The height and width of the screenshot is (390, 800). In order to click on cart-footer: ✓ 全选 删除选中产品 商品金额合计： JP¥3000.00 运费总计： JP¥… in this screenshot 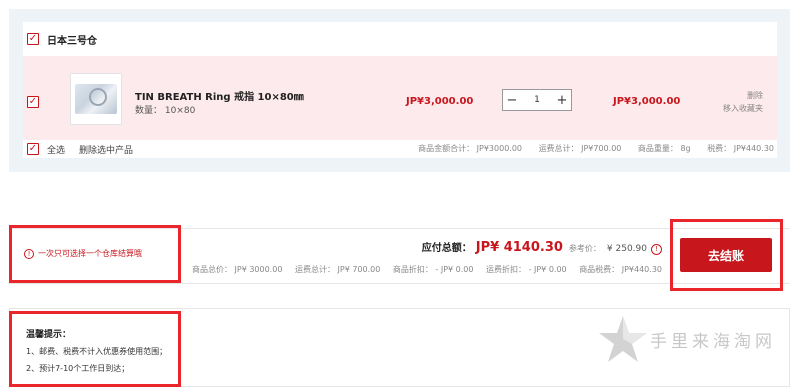, I will do `click(400, 149)`.